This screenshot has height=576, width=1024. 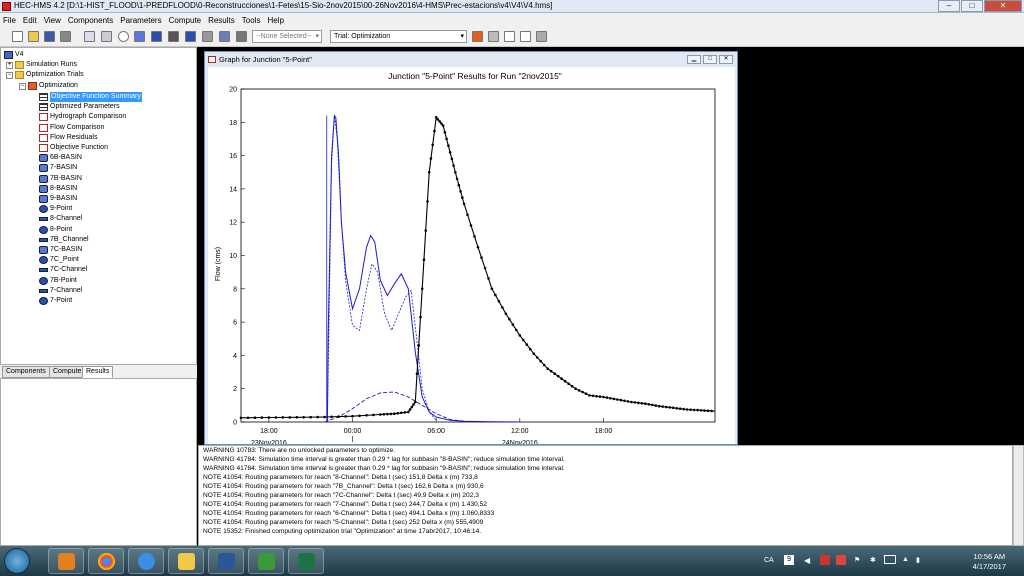 What do you see at coordinates (398, 36) in the screenshot?
I see `trial-select-dropdown: Trial: Optimization ▾` at bounding box center [398, 36].